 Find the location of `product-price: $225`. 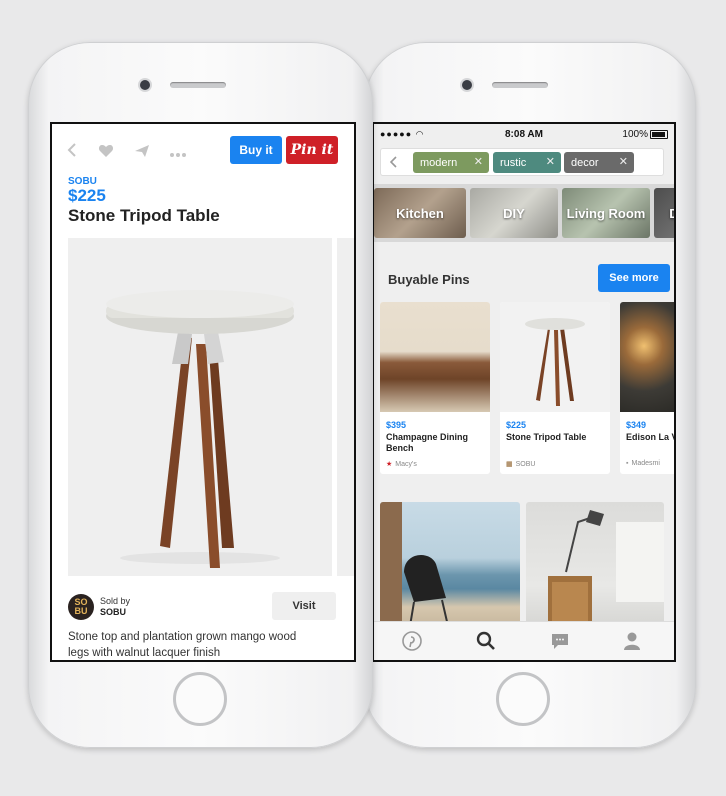

product-price: $225 is located at coordinates (87, 195).